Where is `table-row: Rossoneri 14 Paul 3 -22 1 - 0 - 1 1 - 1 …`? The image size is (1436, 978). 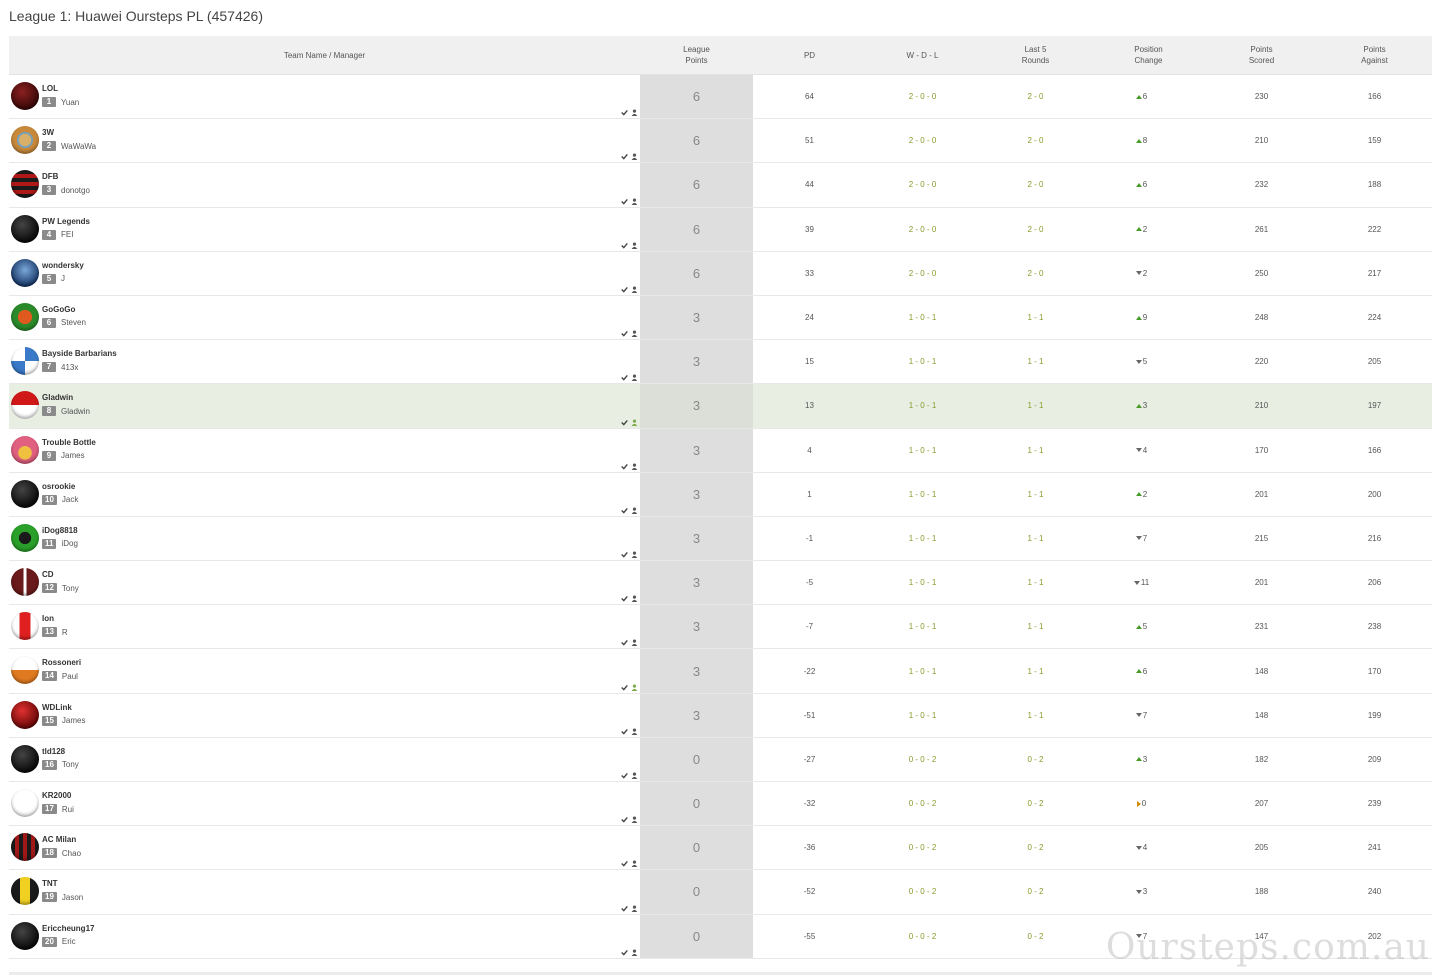
table-row: Rossoneri 14 Paul 3 -22 1 - 0 - 1 1 - 1 … is located at coordinates (720, 671).